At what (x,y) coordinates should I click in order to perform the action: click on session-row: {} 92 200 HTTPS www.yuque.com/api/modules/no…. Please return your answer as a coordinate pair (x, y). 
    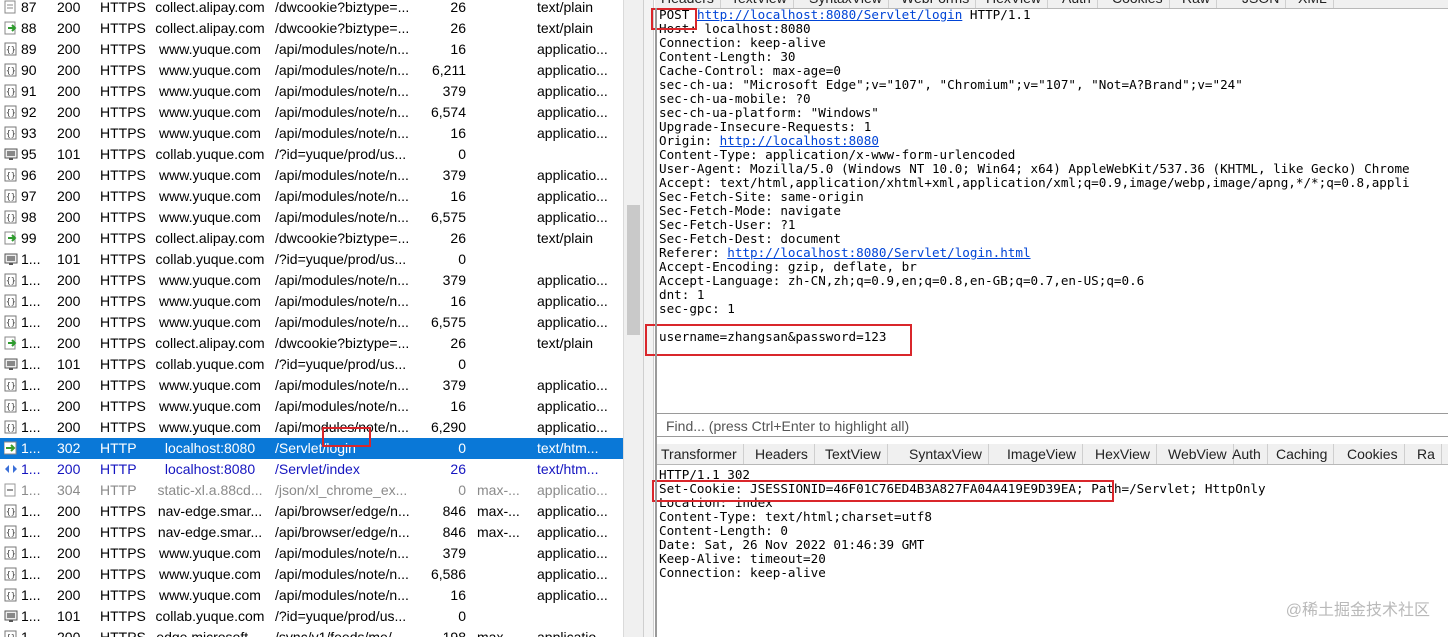
    Looking at the image, I should click on (311, 112).